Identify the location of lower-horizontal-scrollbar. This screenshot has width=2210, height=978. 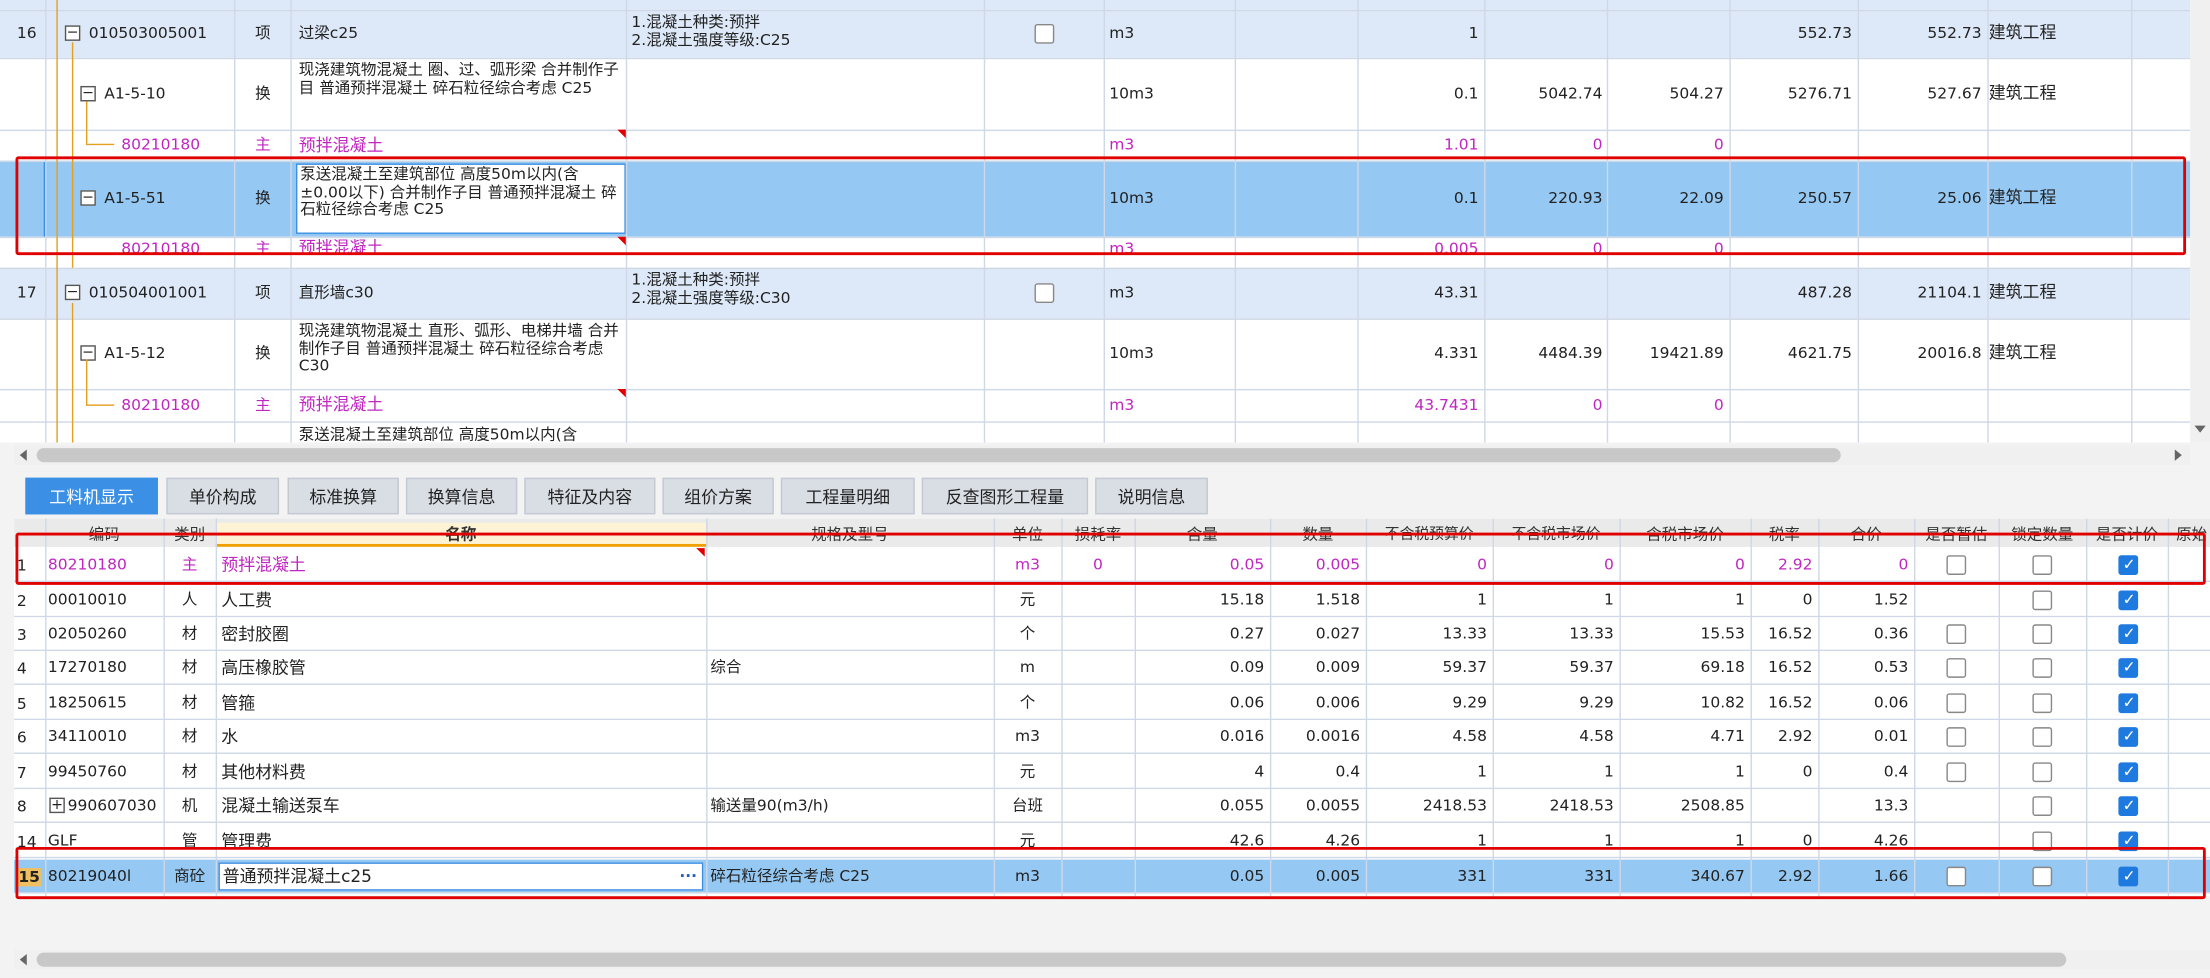
(1112, 959).